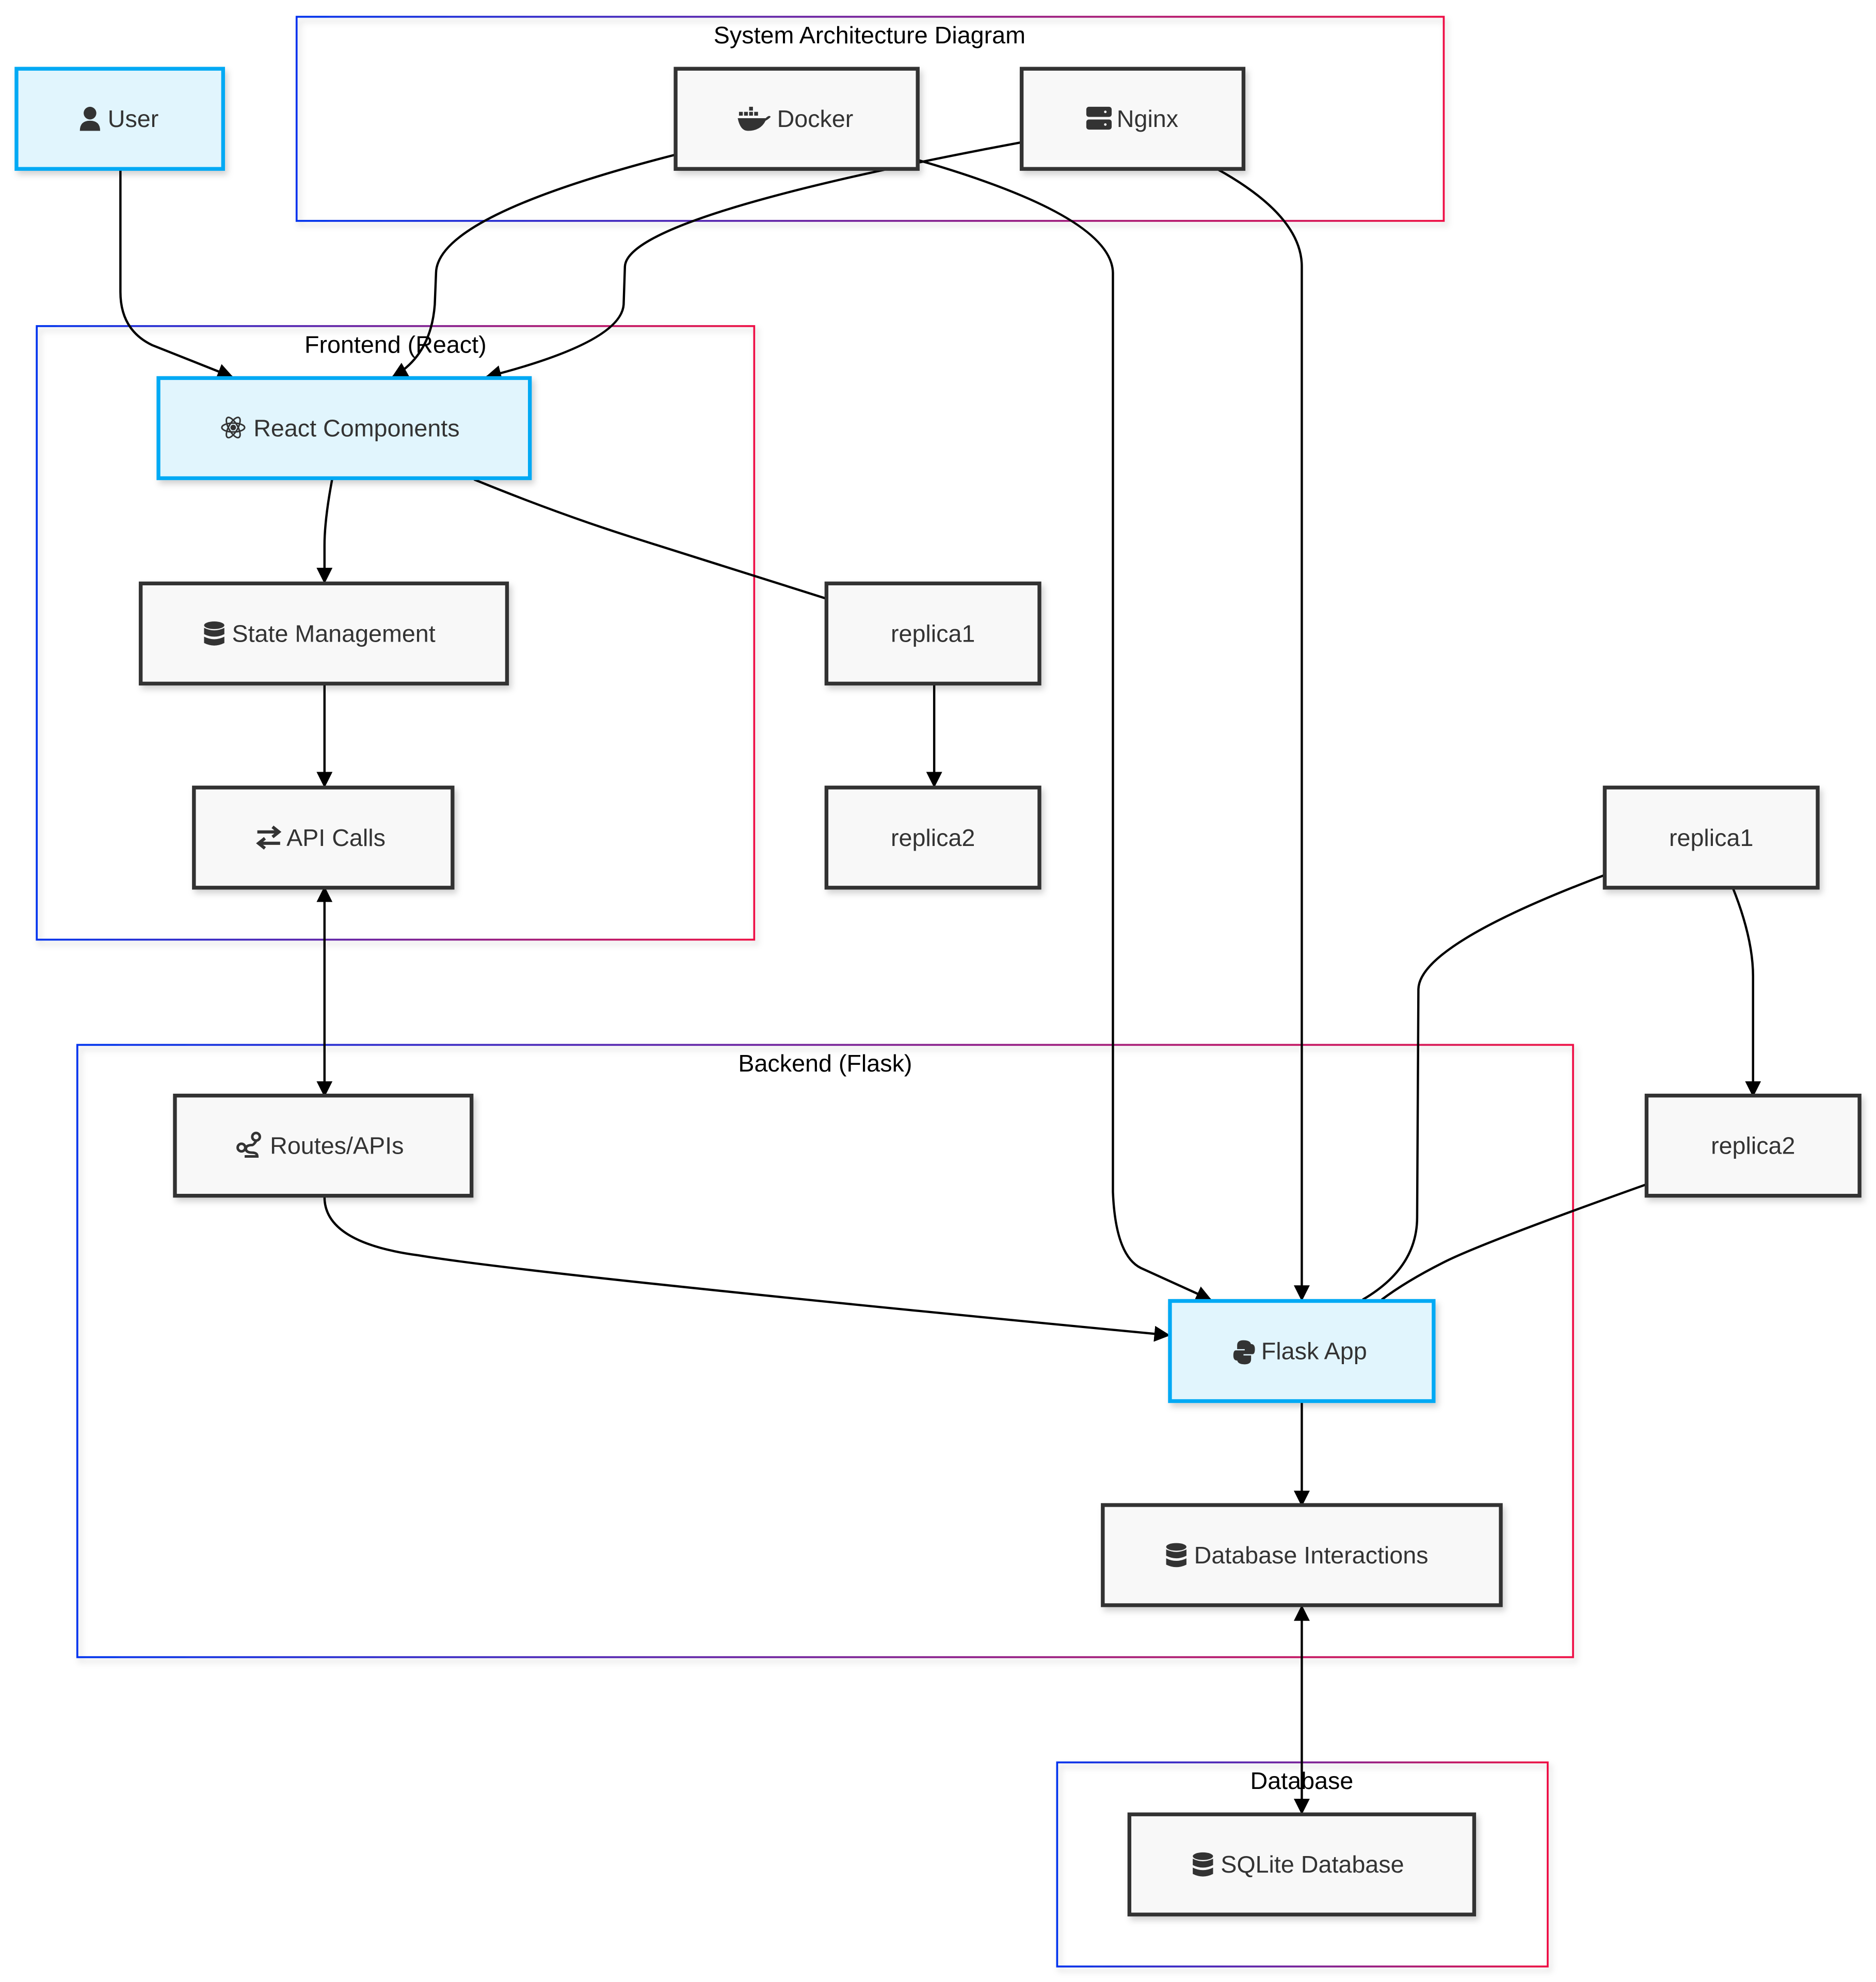 This screenshot has height=1982, width=1876. I want to click on node-nginx: Nginx, so click(1132, 119).